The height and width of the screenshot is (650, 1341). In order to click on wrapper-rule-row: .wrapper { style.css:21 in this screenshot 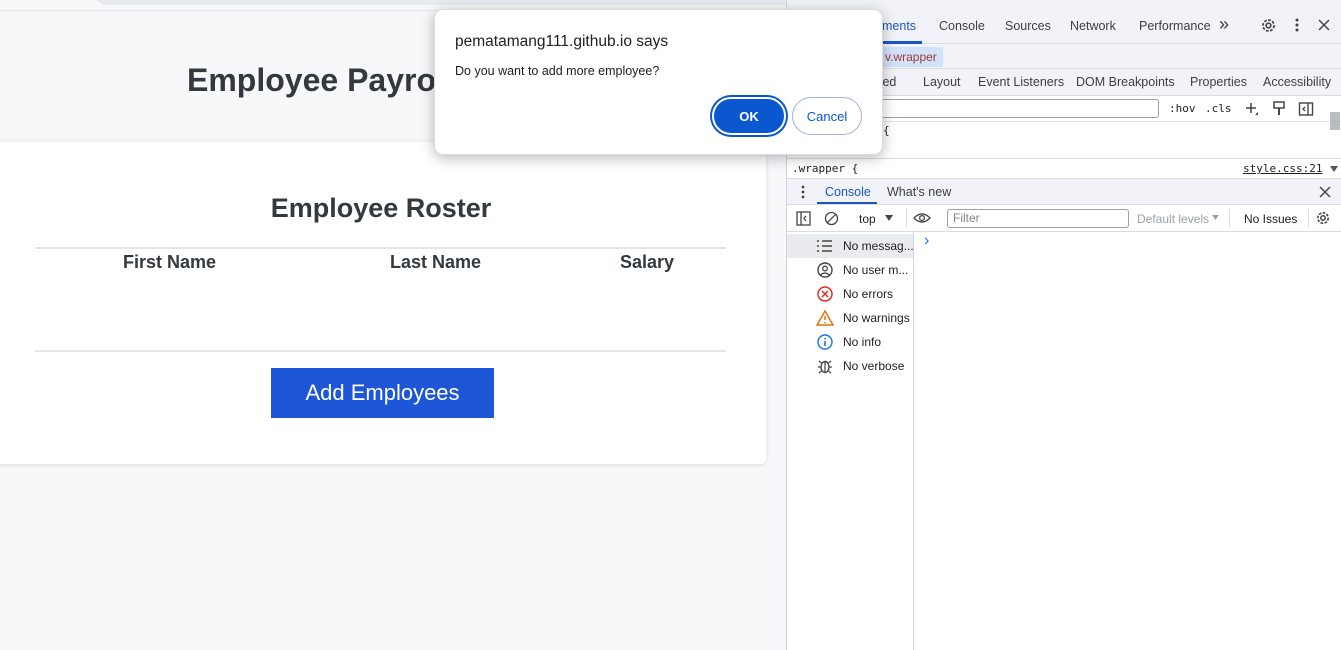, I will do `click(1064, 168)`.